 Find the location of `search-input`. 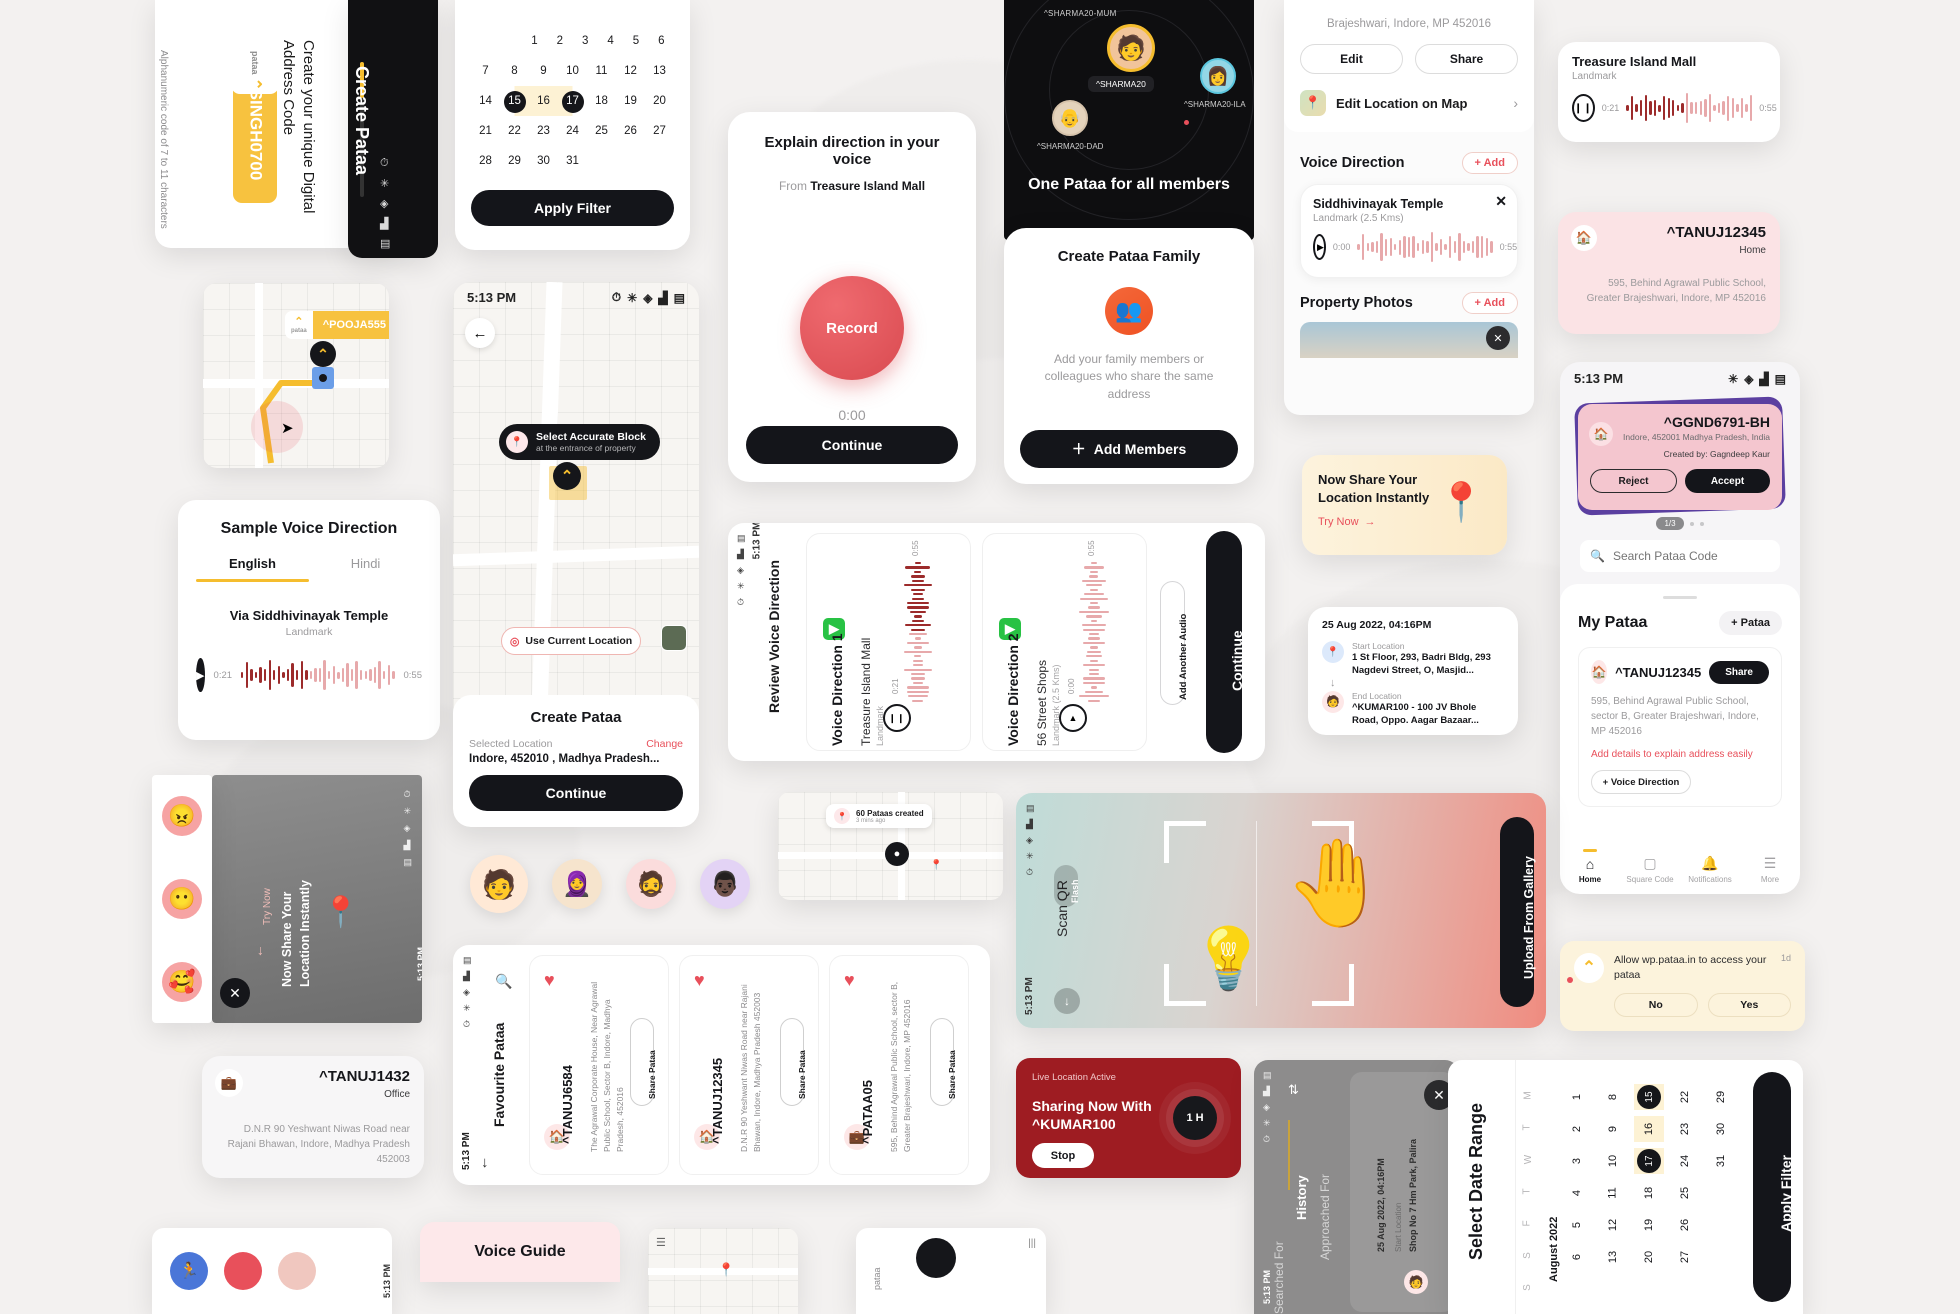

search-input is located at coordinates (1691, 556).